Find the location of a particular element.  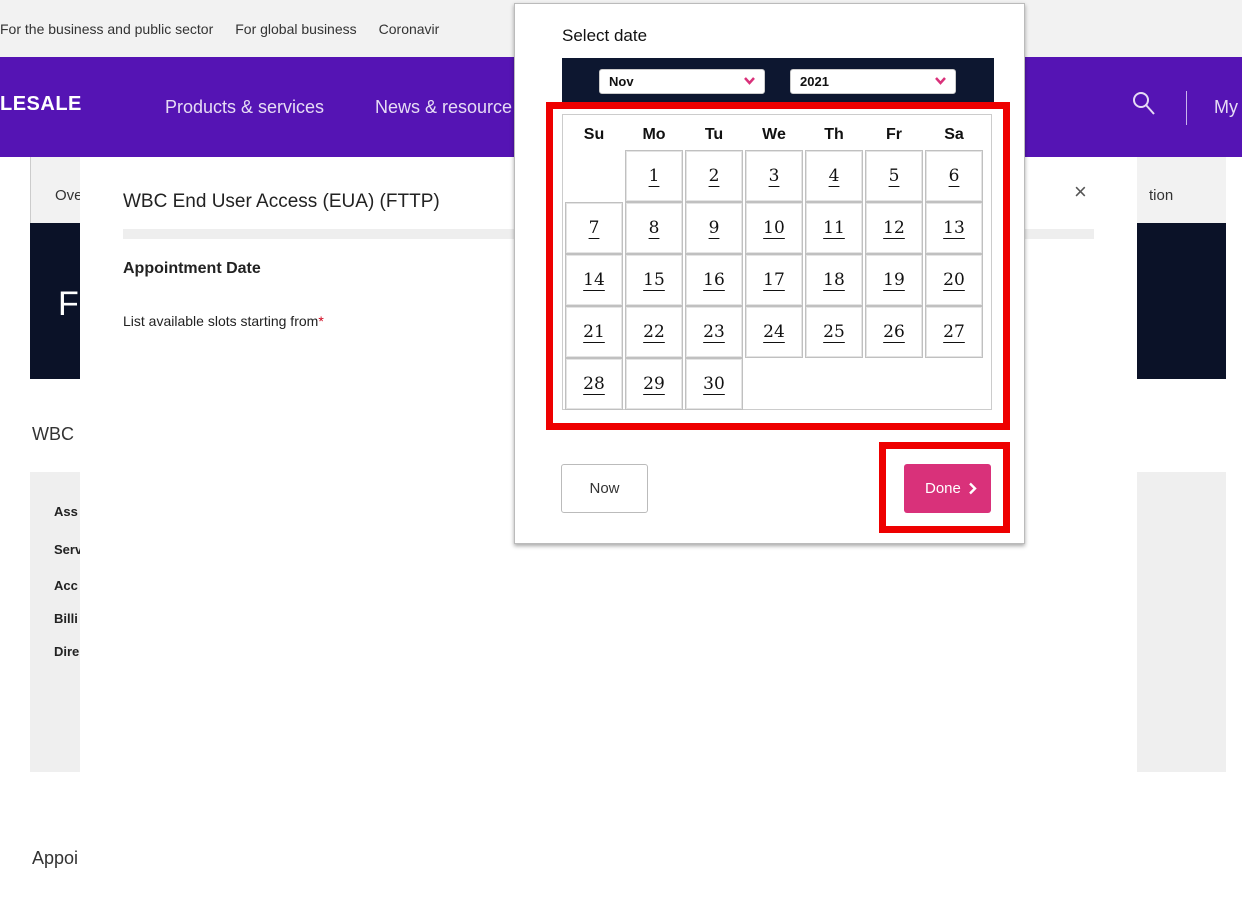

day-number: 19 is located at coordinates (894, 280).